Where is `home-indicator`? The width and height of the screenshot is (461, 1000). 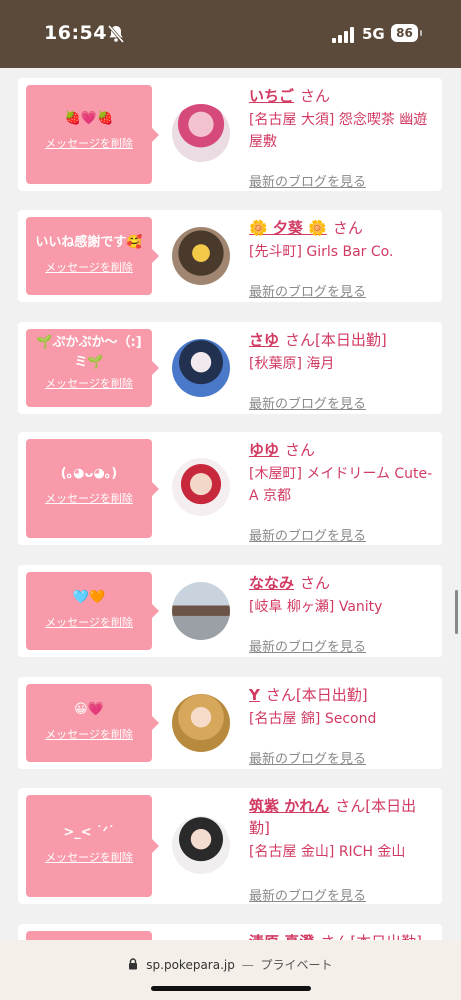
home-indicator is located at coordinates (231, 988).